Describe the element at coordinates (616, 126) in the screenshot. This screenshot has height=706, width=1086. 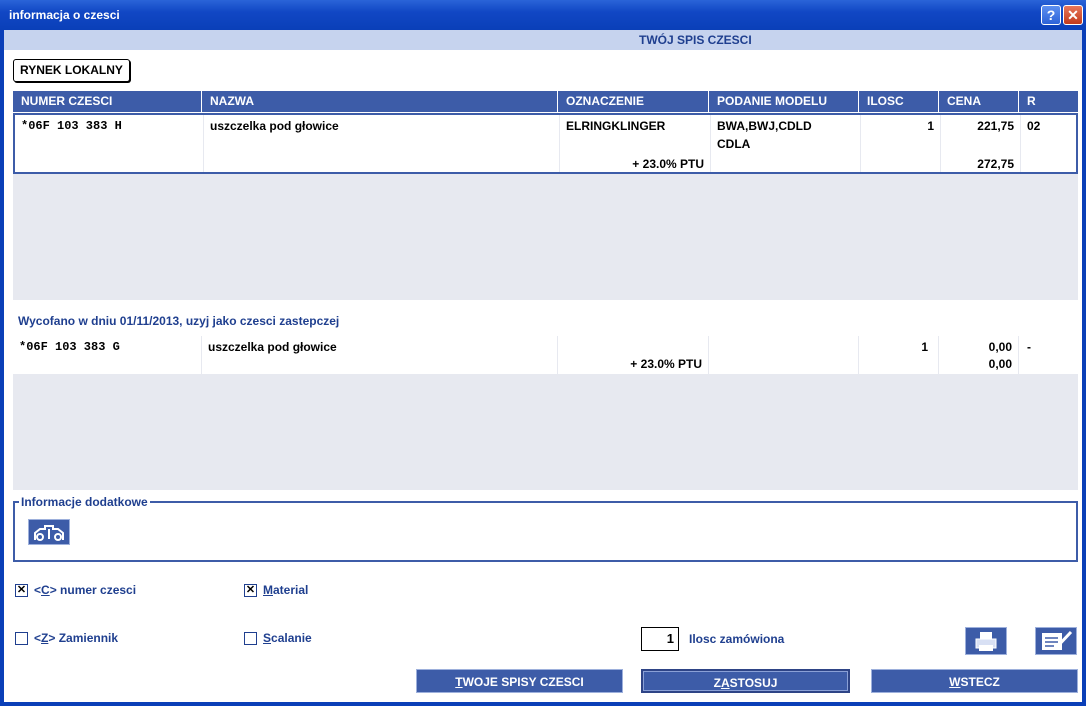
I see `part-brand: ELRINGKLINGER` at that location.